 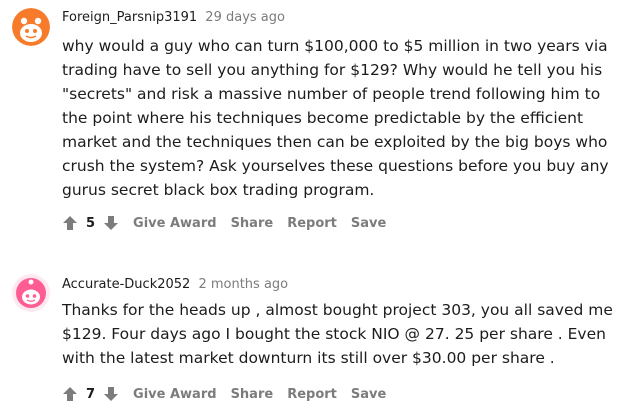 What do you see at coordinates (243, 284) in the screenshot?
I see `timestamp: 2 months ago` at bounding box center [243, 284].